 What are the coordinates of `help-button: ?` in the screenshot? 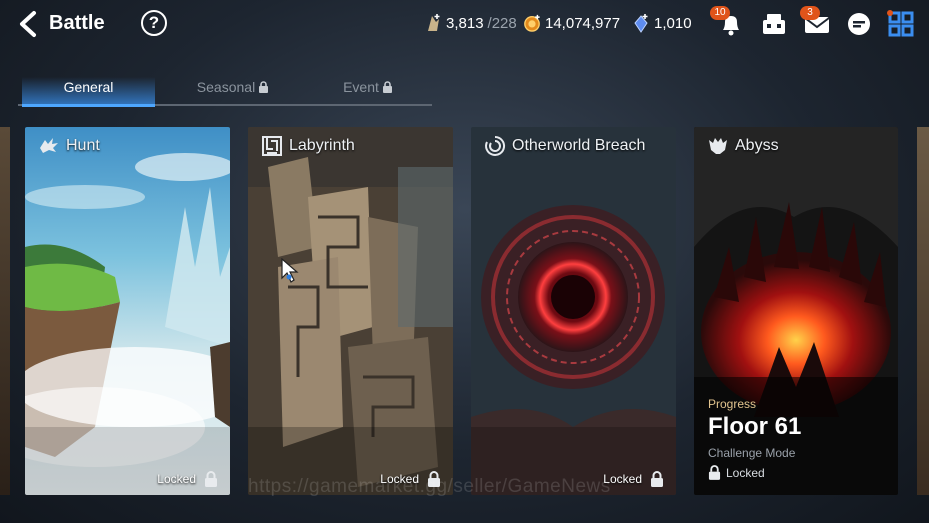 It's located at (154, 23).